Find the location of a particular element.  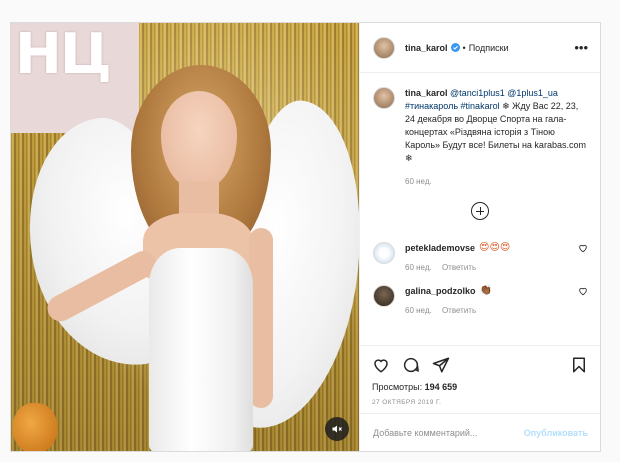

post-date: 27 ОКТЯБРЯ 2019 Г. is located at coordinates (407, 402).